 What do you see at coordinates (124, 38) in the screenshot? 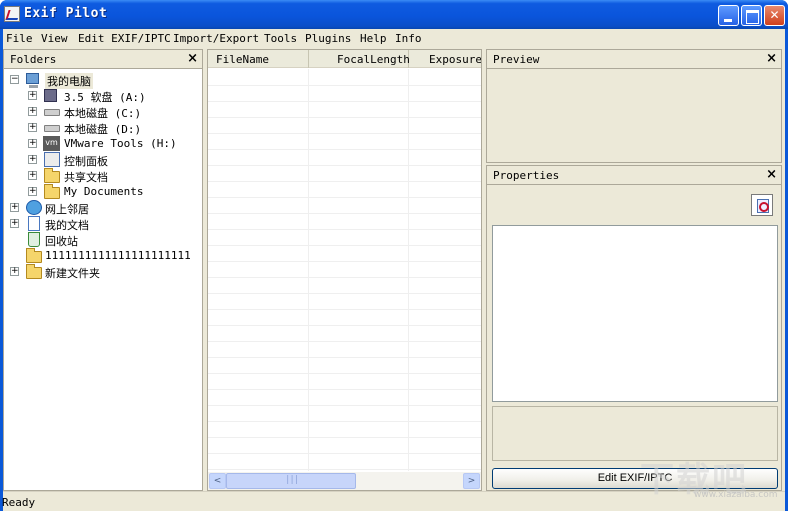
I see `menu-edit-exif-iptc: Edit EXIF/IPTC` at bounding box center [124, 38].